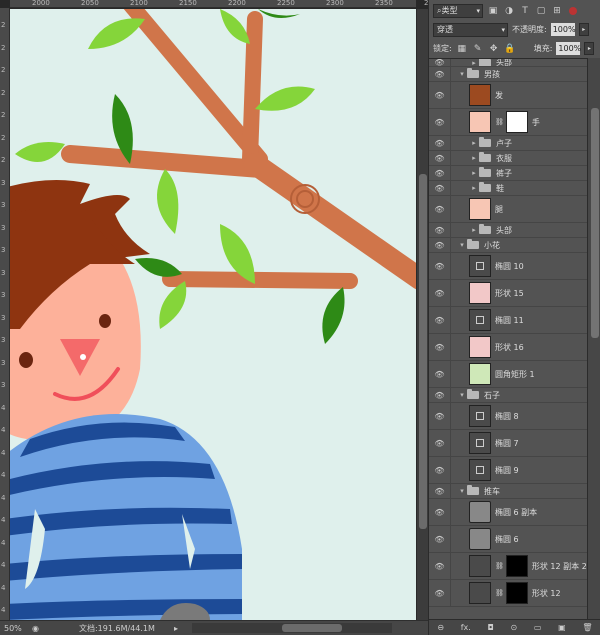  What do you see at coordinates (508, 470) in the screenshot?
I see `layer-row: 👁 椭圆 9` at bounding box center [508, 470].